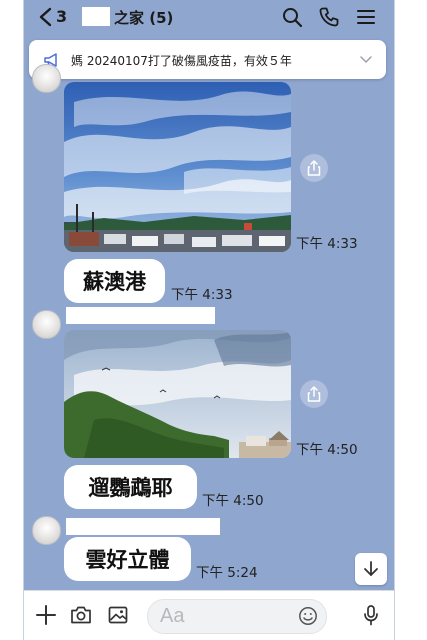 This screenshot has height=640, width=427. What do you see at coordinates (329, 17) in the screenshot?
I see `phone-icon` at bounding box center [329, 17].